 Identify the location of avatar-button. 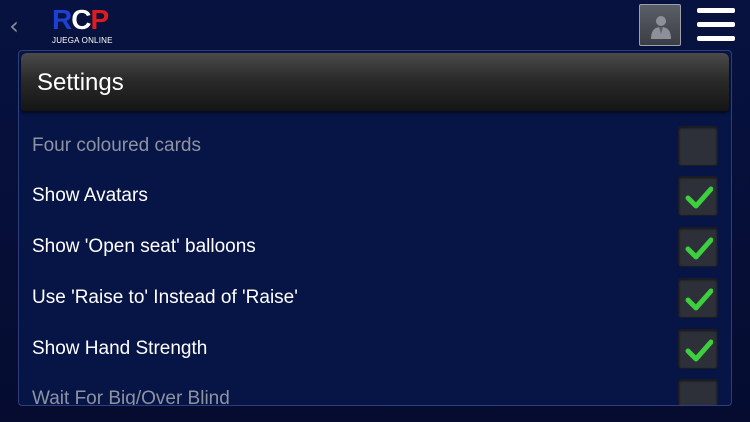
(660, 25).